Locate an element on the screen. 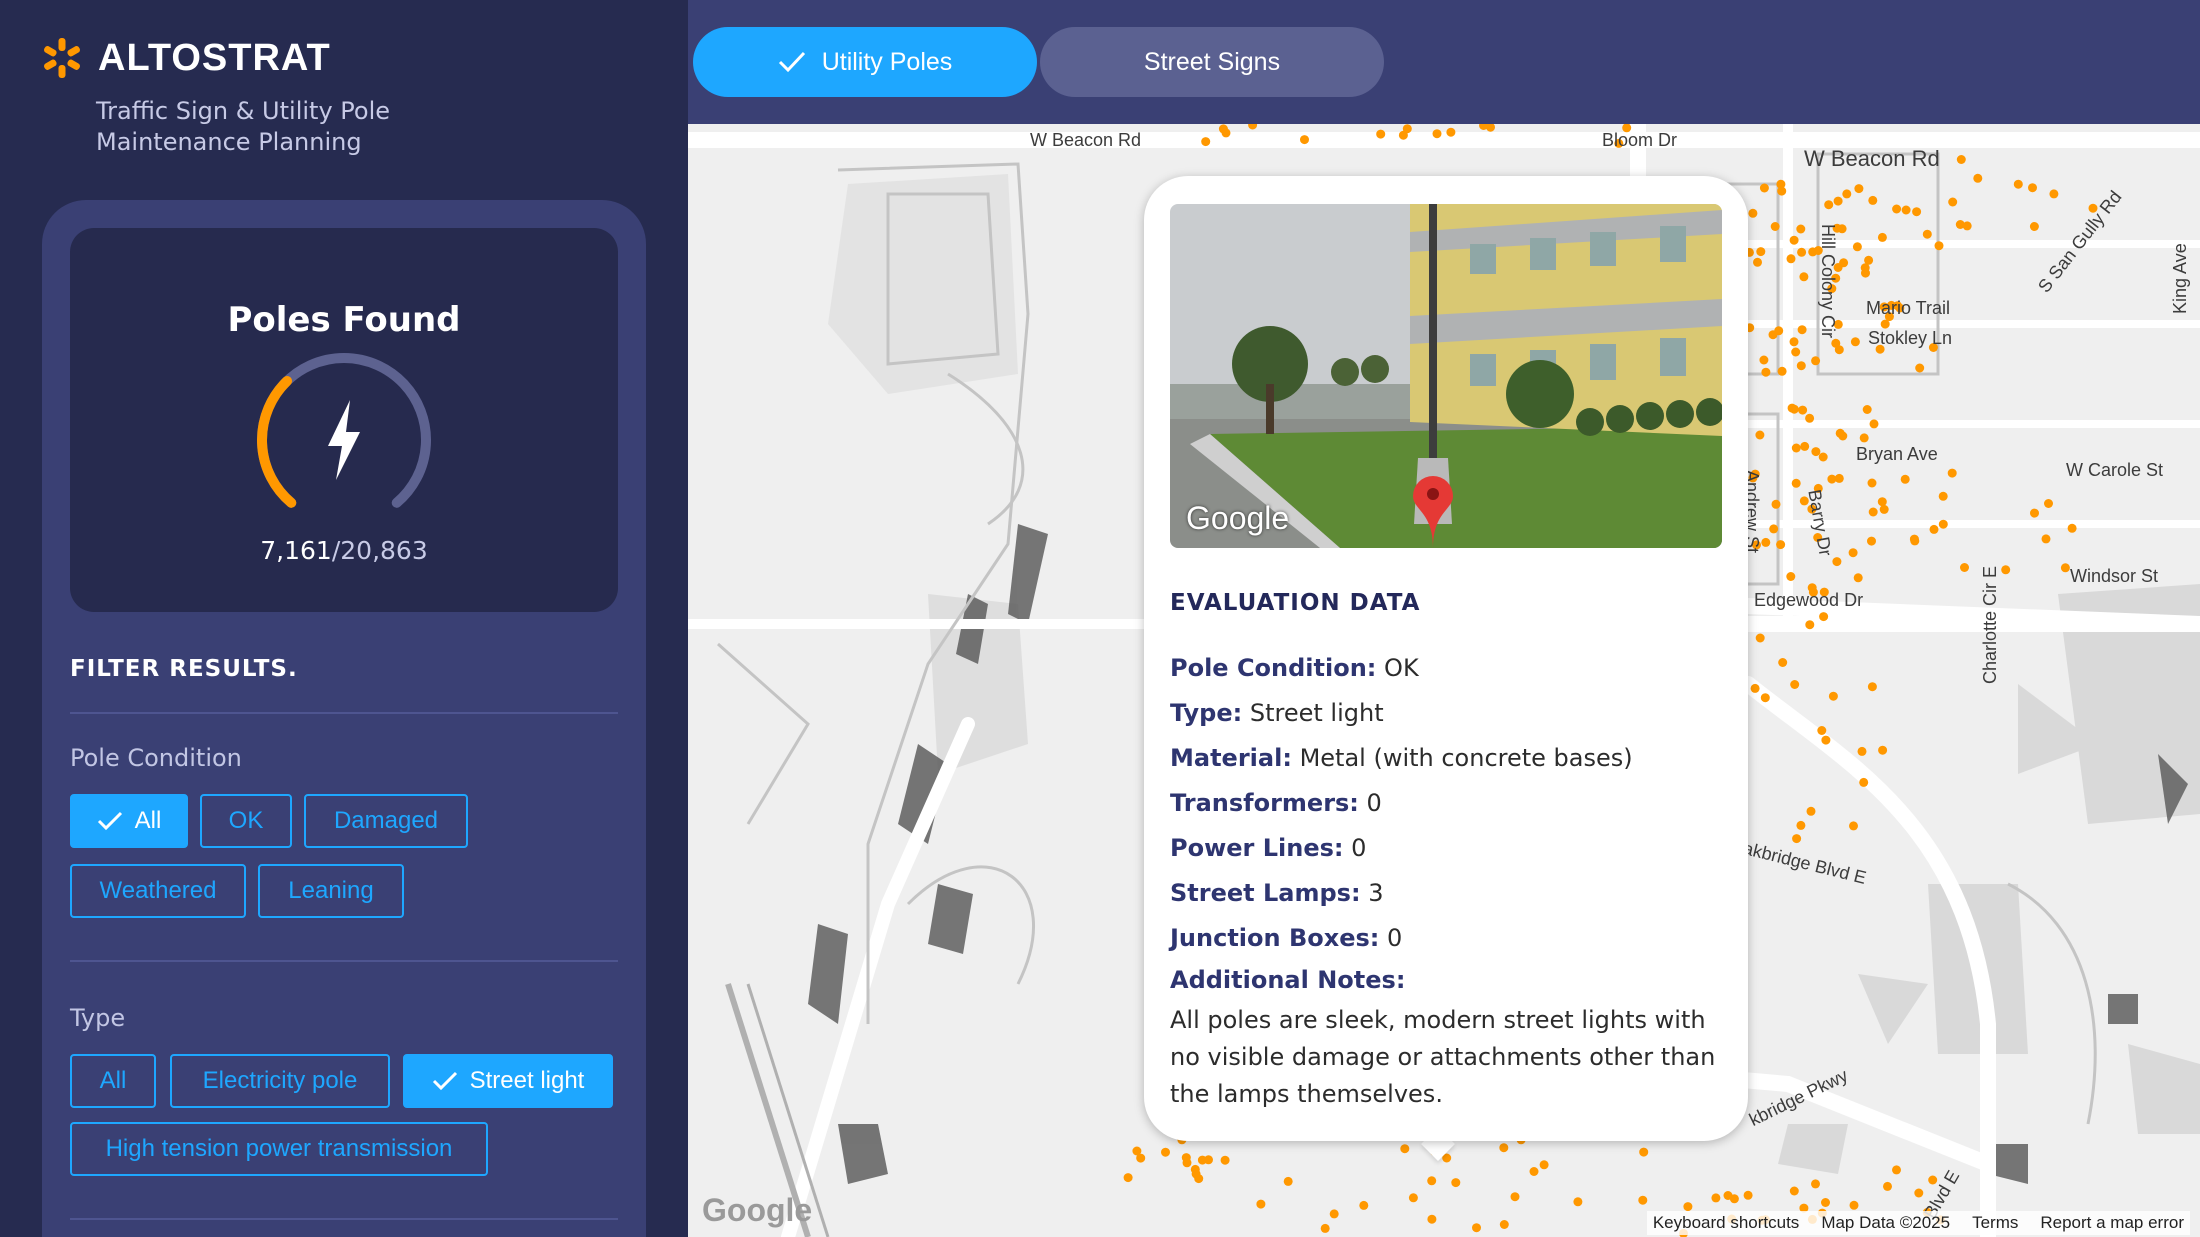 The height and width of the screenshot is (1237, 2200). report-map-error-link: Report a map error is located at coordinates (2112, 1223).